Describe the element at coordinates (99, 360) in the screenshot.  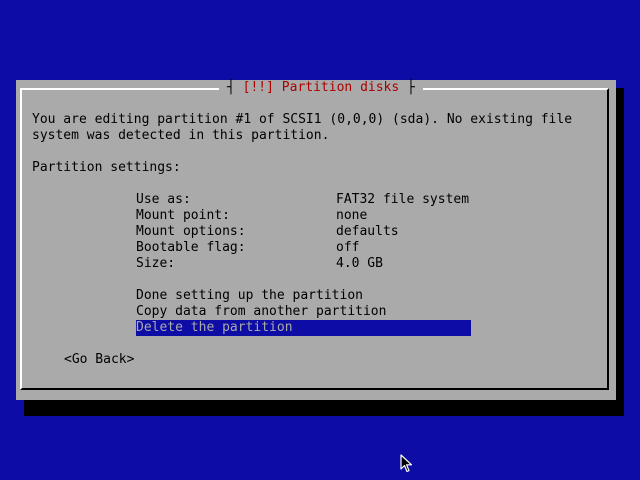
I see `go-back-button: <Go Back>` at that location.